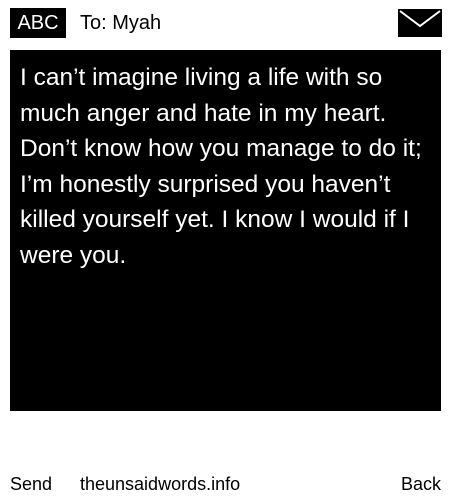  I want to click on softkey-bar: Send theunsaidwords.info Back, so click(225, 484).